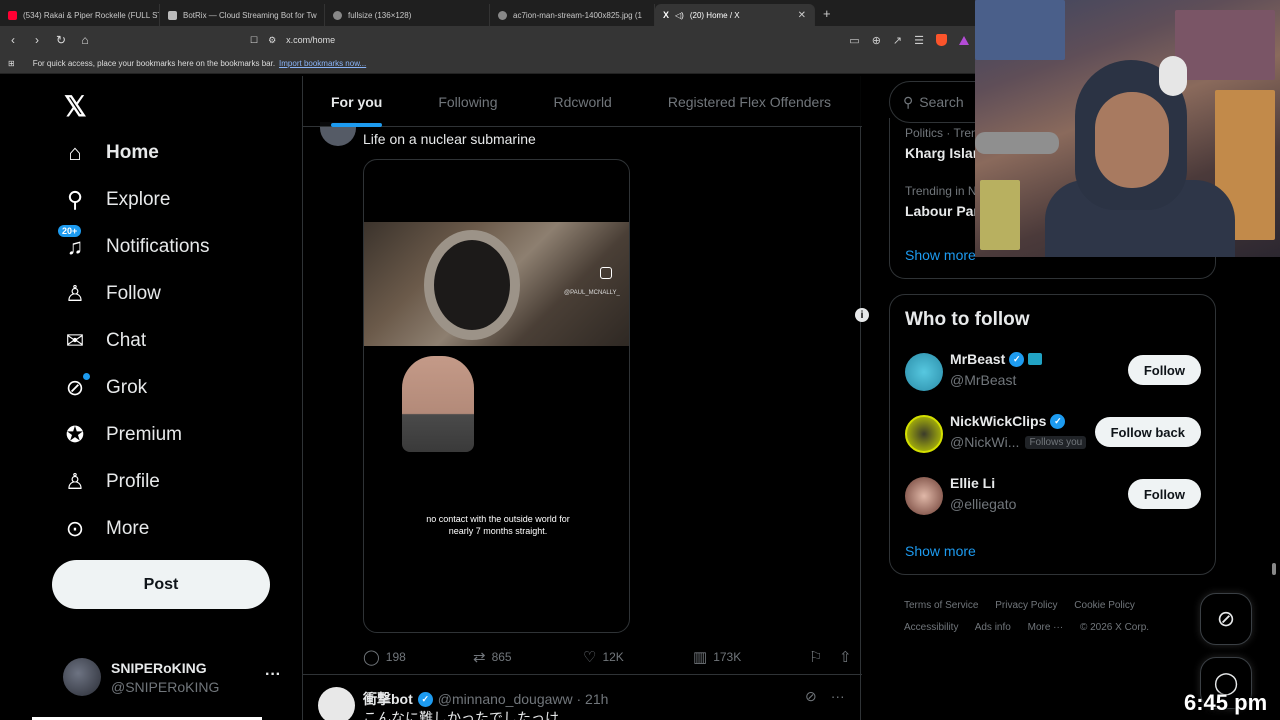  I want to click on mail-icon: ✉, so click(75, 340).